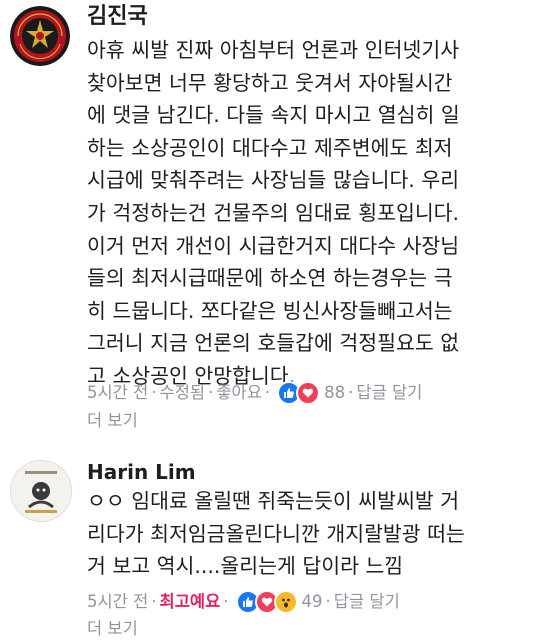 The image size is (540, 641). I want to click on reaction-count: 49, so click(312, 602).